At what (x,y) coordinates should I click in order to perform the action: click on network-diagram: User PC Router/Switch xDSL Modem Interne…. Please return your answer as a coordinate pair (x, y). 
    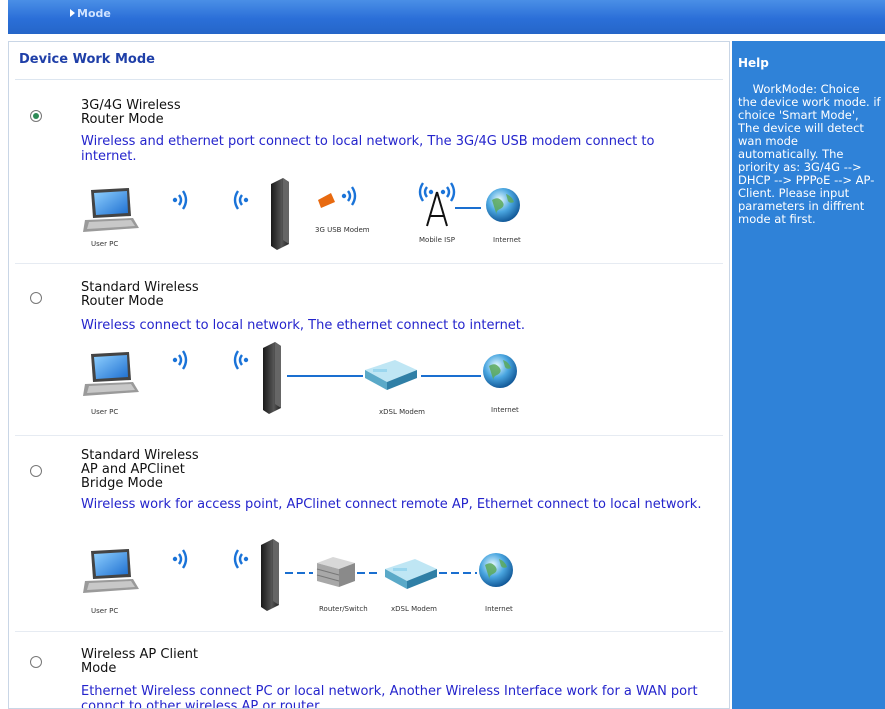
    Looking at the image, I should click on (311, 575).